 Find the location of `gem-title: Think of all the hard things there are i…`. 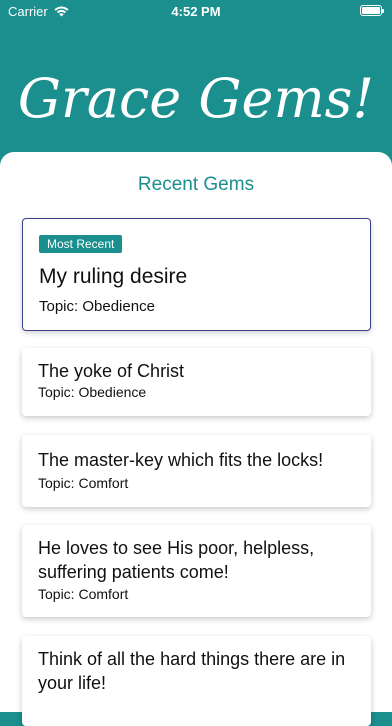

gem-title: Think of all the hard things there are i… is located at coordinates (192, 671).